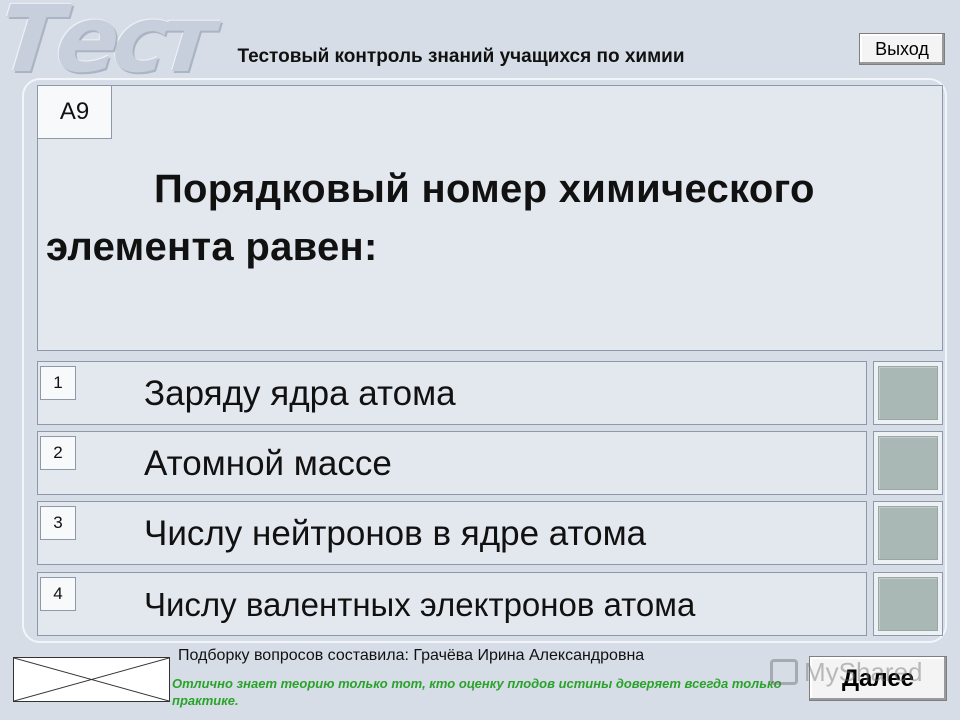  What do you see at coordinates (395, 533) in the screenshot?
I see `answer-text: Числу нейтронов в ядре атома` at bounding box center [395, 533].